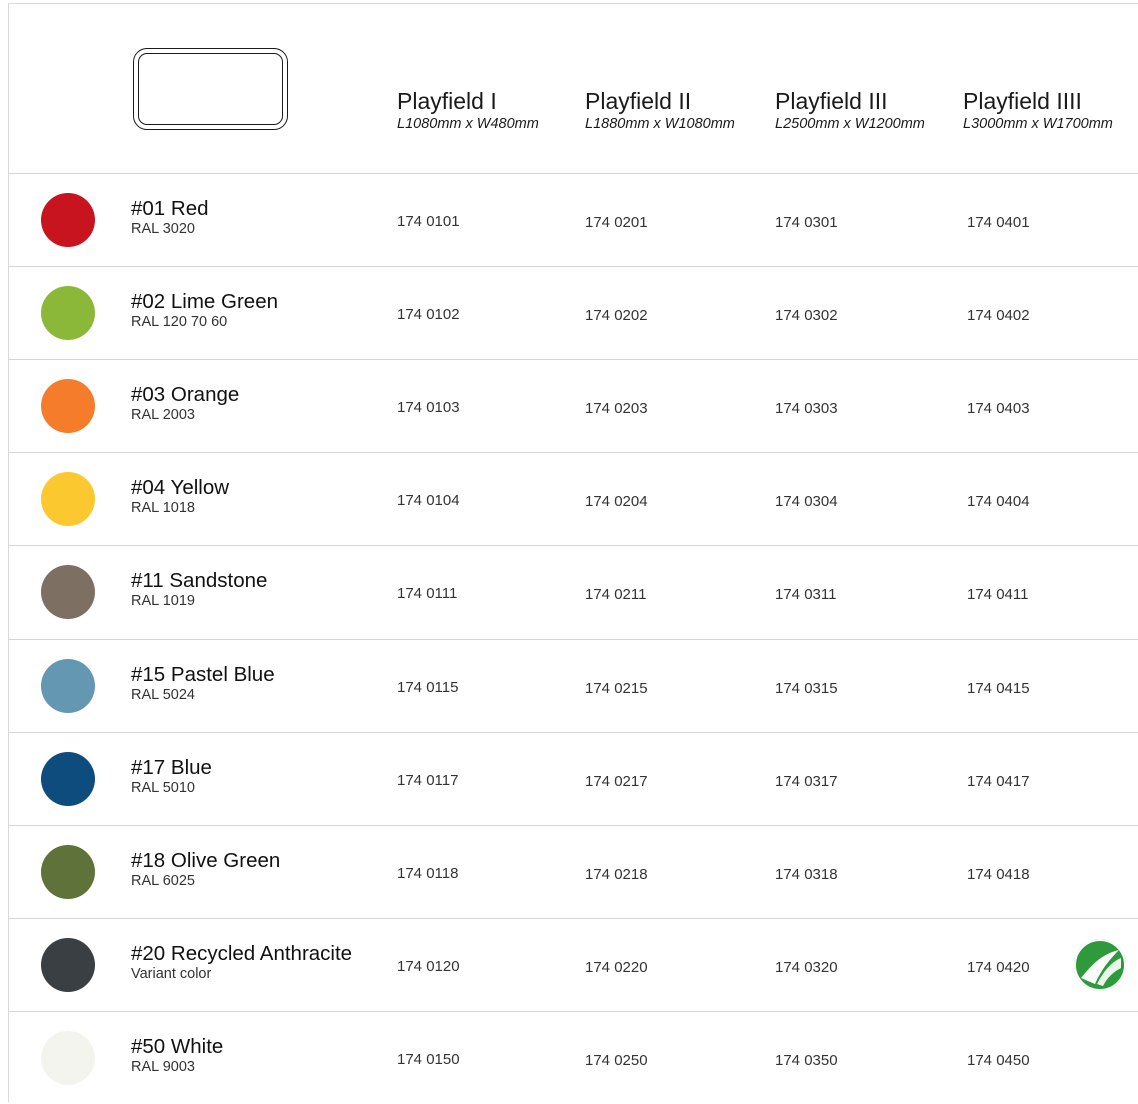 Image resolution: width=1138 pixels, height=1104 pixels. Describe the element at coordinates (806, 967) in the screenshot. I see `article-number: 174 0320` at that location.